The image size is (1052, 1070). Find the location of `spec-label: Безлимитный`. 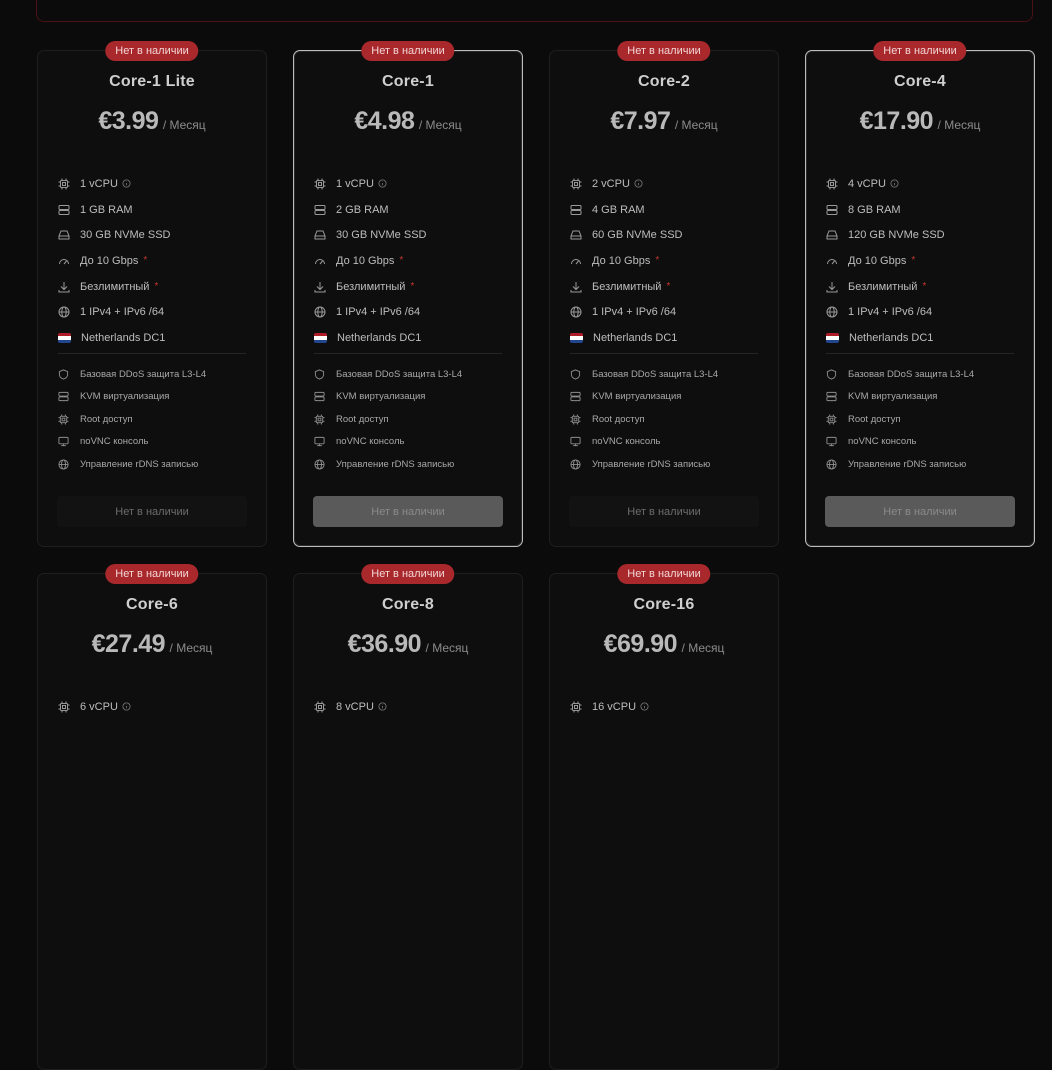

spec-label: Безлимитный is located at coordinates (115, 286).